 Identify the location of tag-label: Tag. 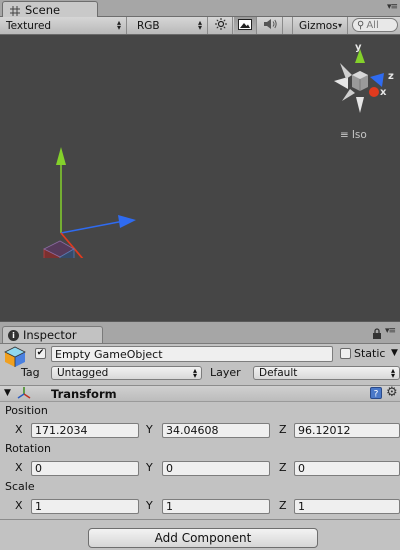
(30, 372).